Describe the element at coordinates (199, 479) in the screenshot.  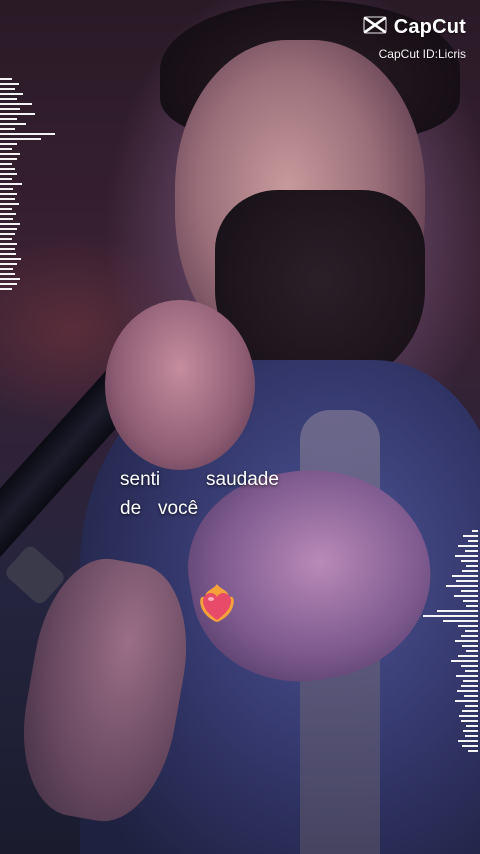
I see `lyrics-line-1: senti saudade` at that location.